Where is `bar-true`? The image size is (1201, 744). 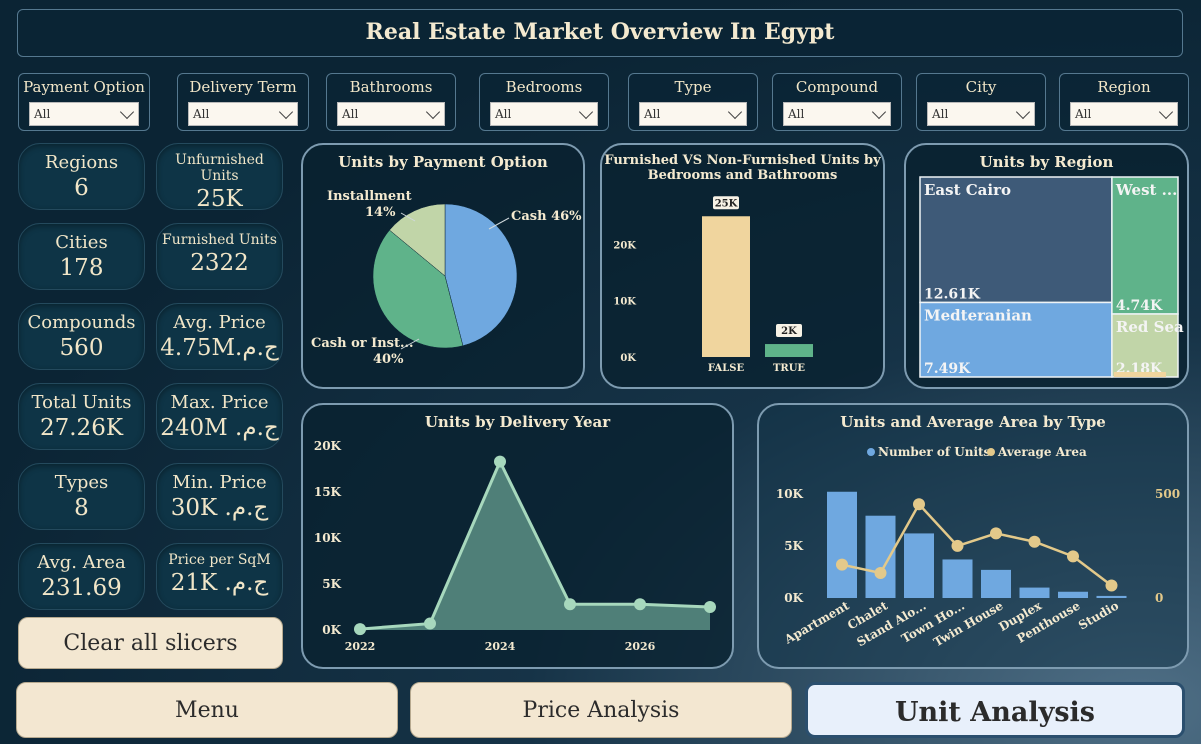
bar-true is located at coordinates (789, 350).